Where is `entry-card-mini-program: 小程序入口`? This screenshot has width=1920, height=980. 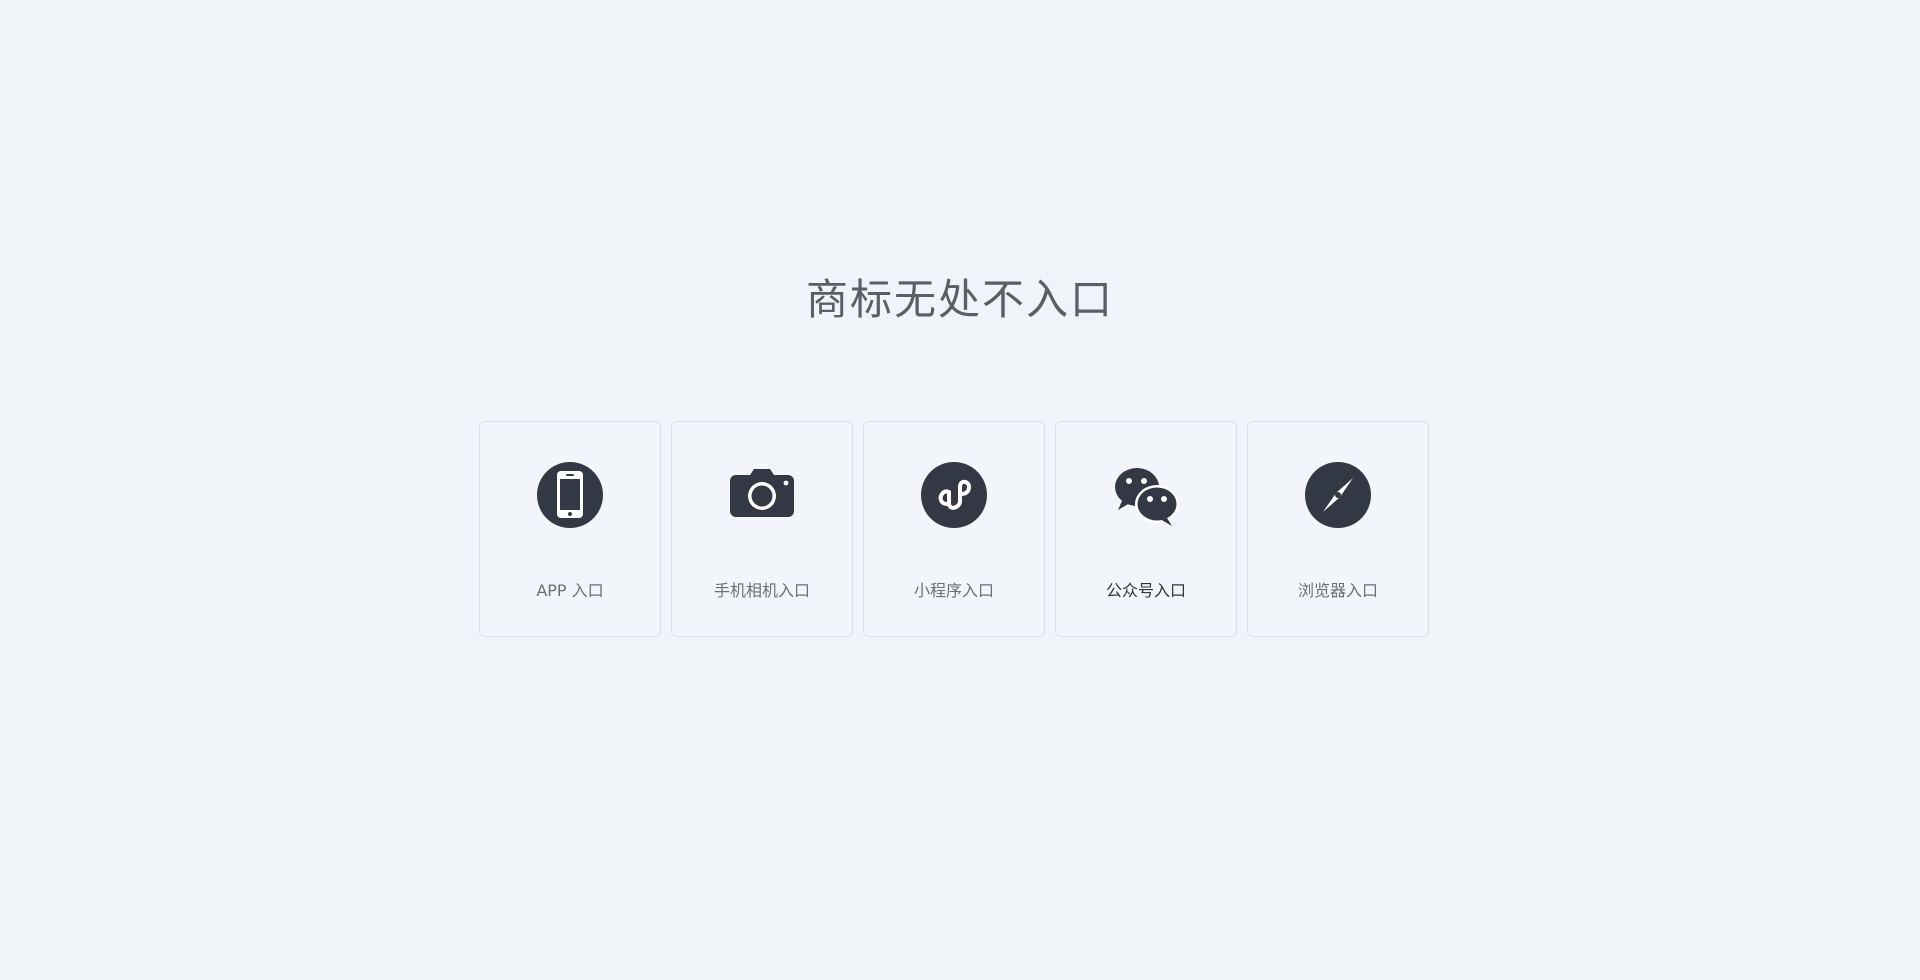
entry-card-mini-program: 小程序入口 is located at coordinates (954, 529).